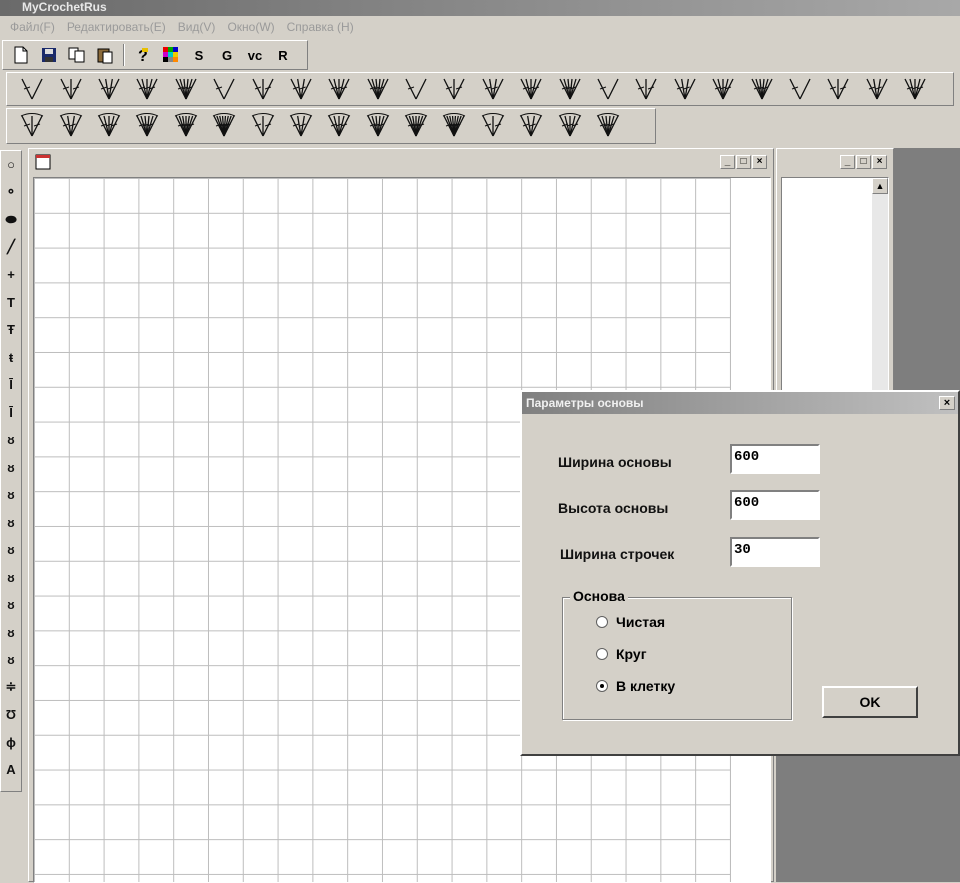  Describe the element at coordinates (11, 770) in the screenshot. I see `left-tool-button: A` at that location.